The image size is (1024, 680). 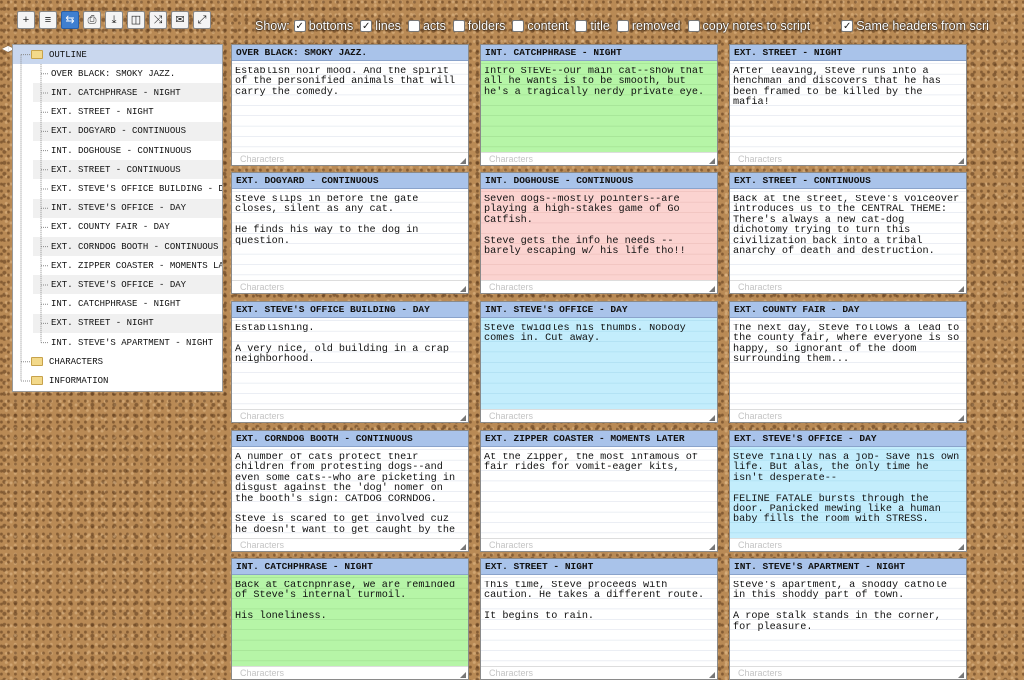 What do you see at coordinates (127, 131) in the screenshot?
I see `outline-item: EXT. DOGYARD - CONTINUOUS` at bounding box center [127, 131].